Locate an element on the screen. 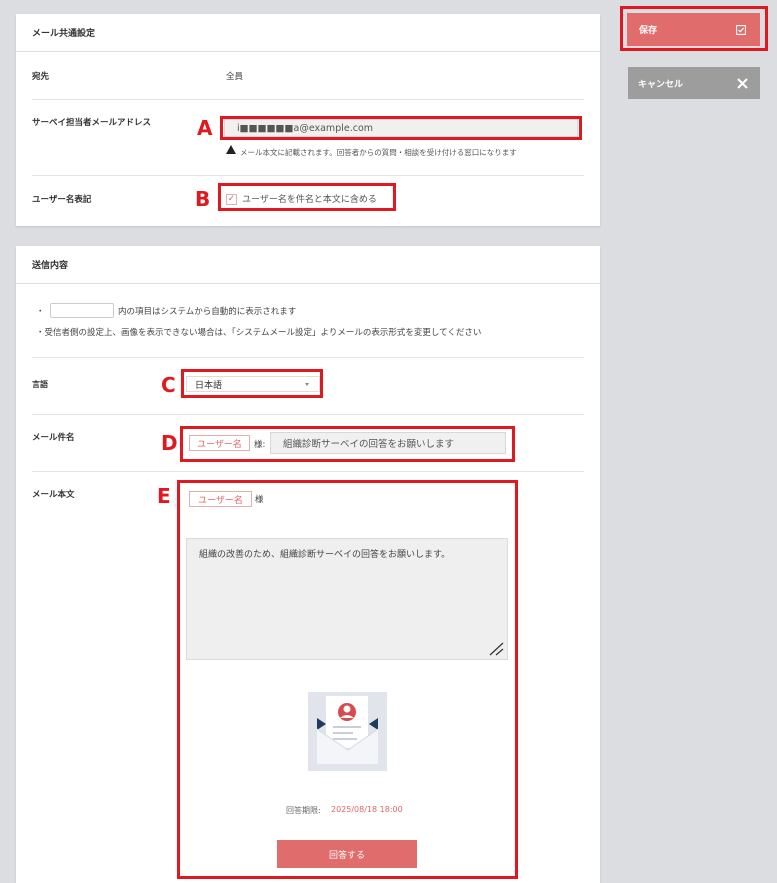 This screenshot has height=883, width=777. admin-email-label: サーベイ担当者メールアドレス is located at coordinates (92, 123).